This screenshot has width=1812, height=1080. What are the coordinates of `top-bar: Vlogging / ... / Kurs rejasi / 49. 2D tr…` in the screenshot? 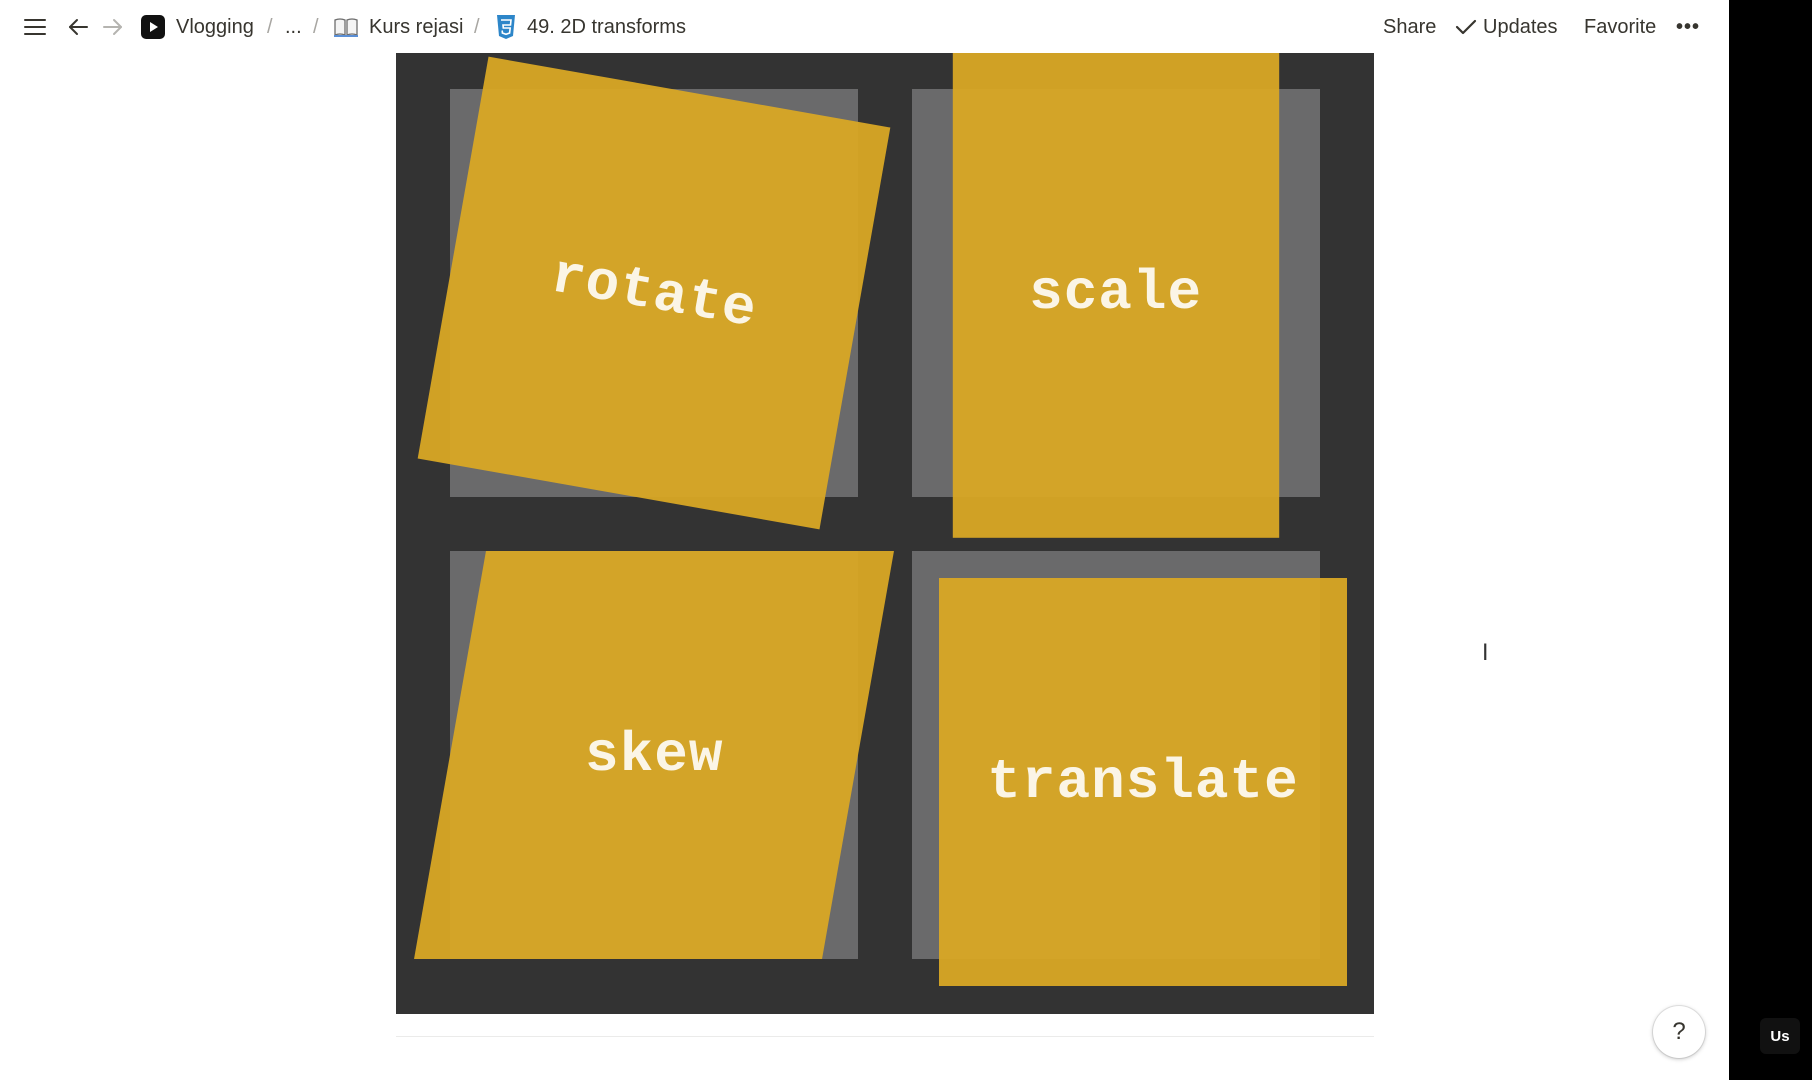 It's located at (864, 26).